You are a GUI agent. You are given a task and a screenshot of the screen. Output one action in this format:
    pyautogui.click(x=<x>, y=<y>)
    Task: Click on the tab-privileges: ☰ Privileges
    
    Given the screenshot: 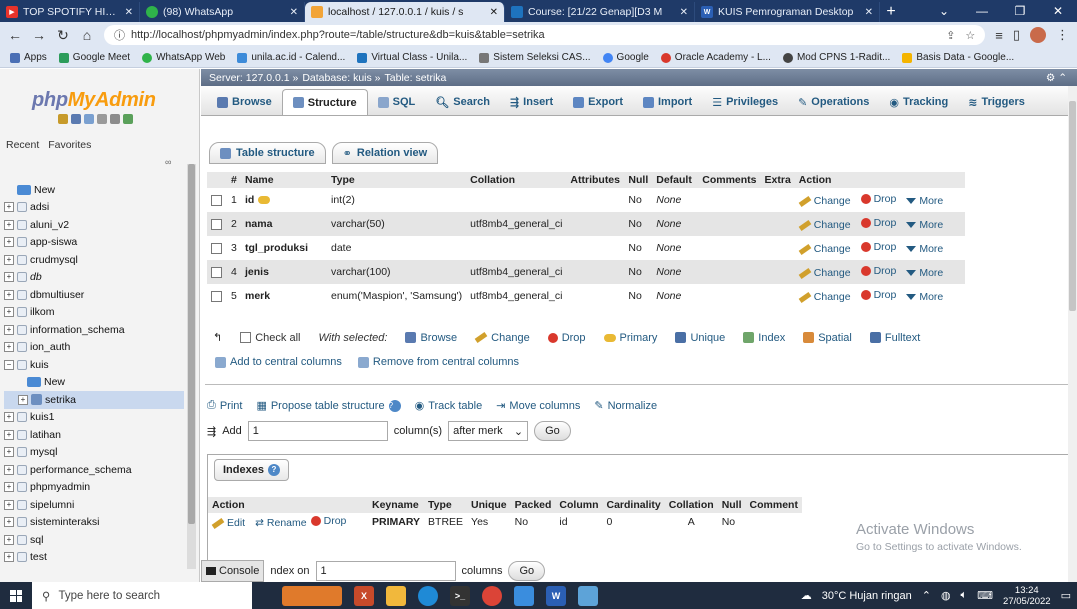 What is the action you would take?
    pyautogui.click(x=745, y=102)
    